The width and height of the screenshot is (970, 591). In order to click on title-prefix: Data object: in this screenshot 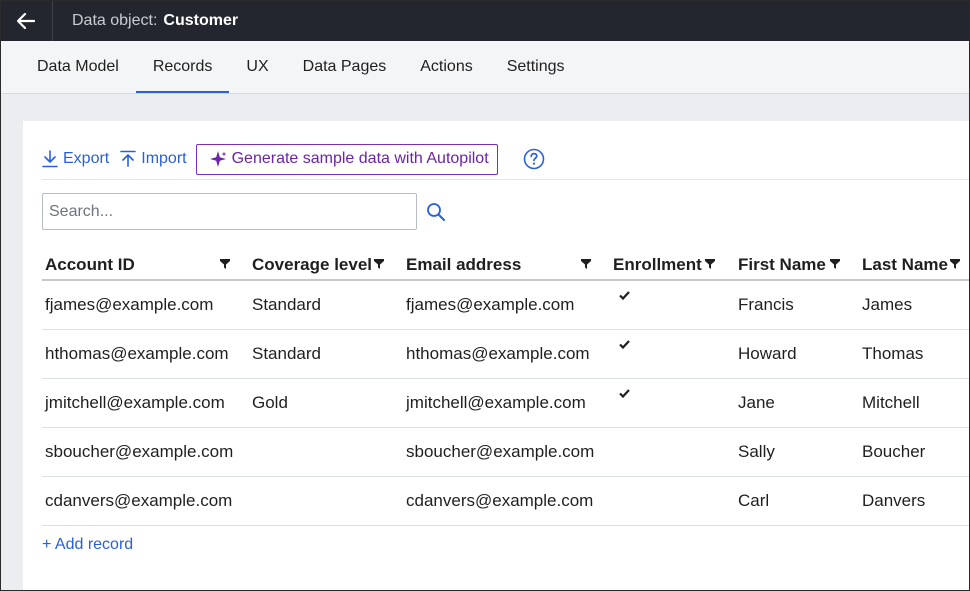, I will do `click(115, 20)`.